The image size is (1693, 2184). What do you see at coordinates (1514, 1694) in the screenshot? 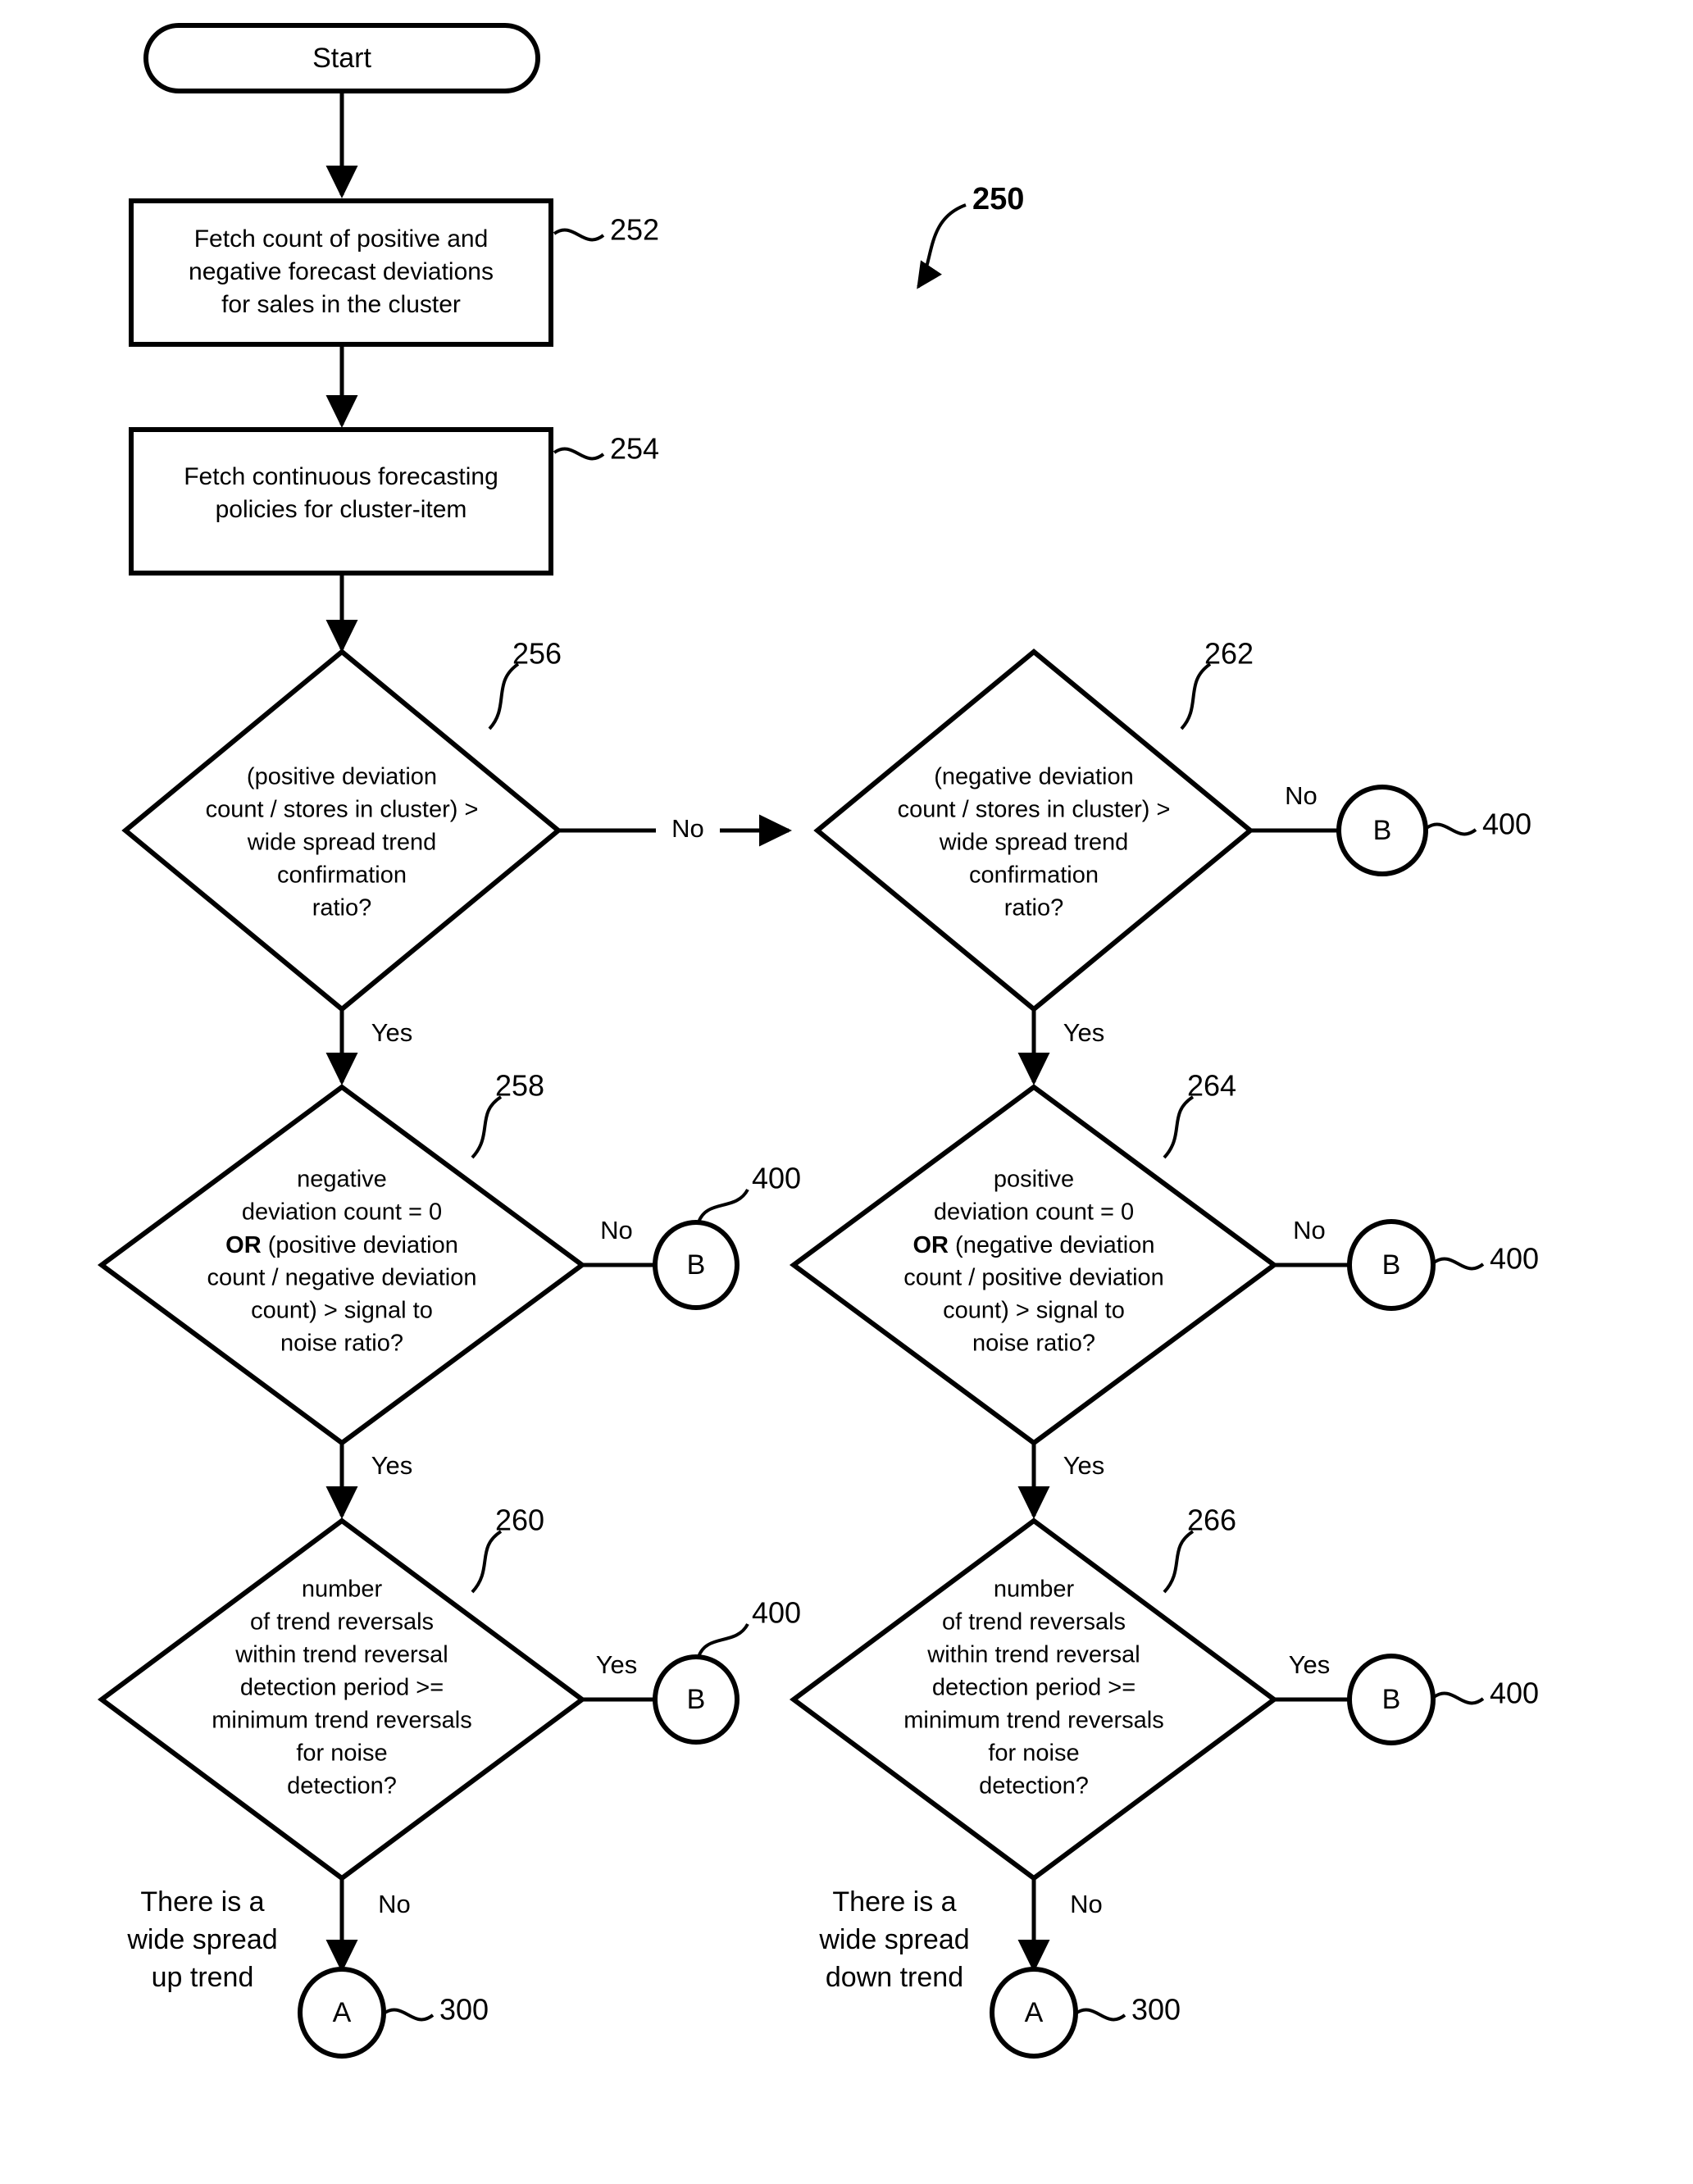
I see `ref-label-400-266: 400` at bounding box center [1514, 1694].